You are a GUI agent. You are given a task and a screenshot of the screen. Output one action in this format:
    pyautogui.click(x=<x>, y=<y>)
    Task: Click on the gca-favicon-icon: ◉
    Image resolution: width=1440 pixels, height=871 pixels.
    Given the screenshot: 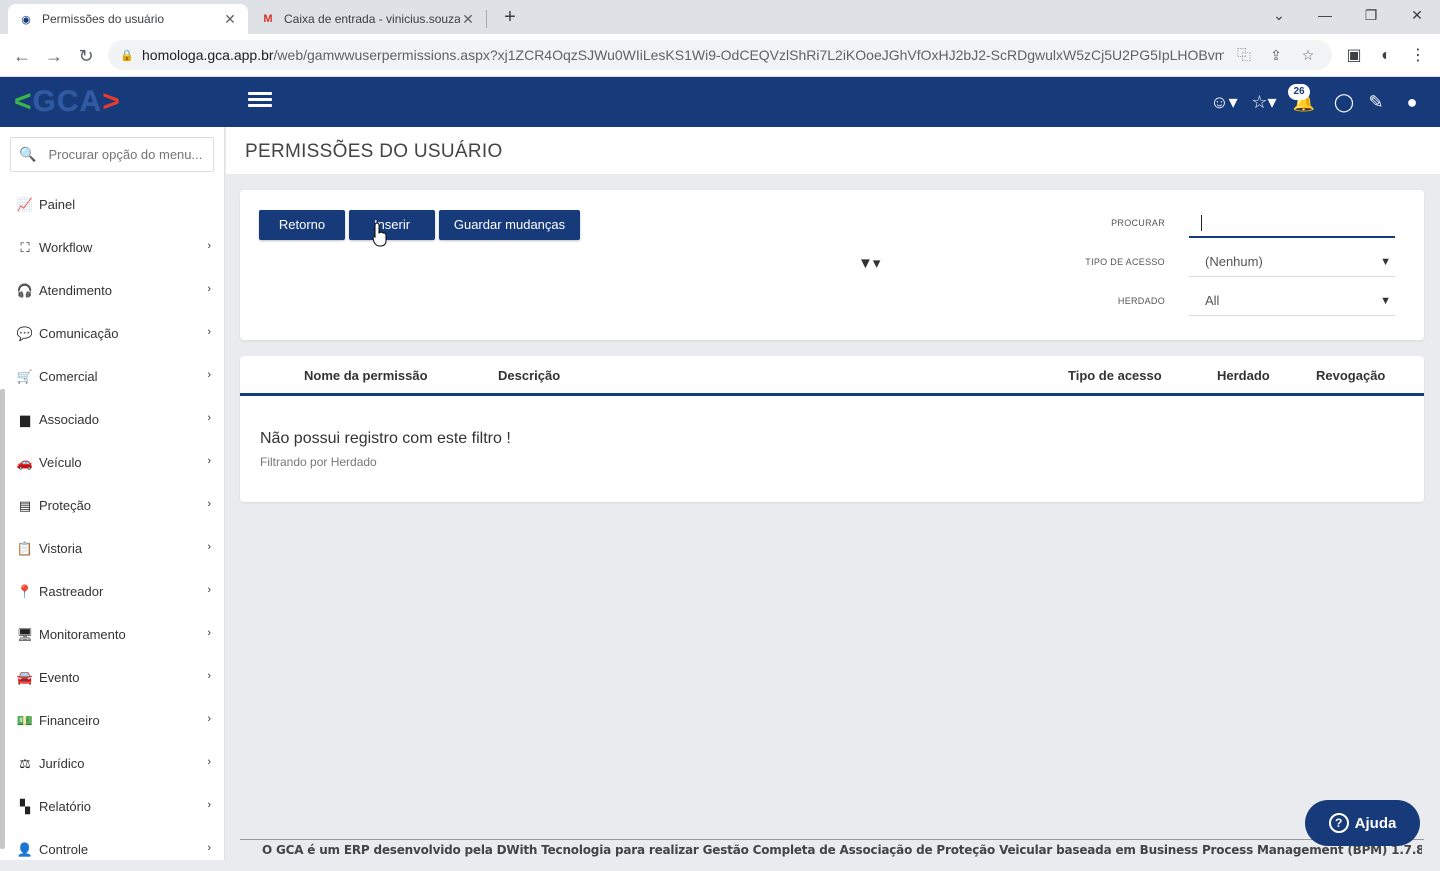 What is the action you would take?
    pyautogui.click(x=26, y=19)
    